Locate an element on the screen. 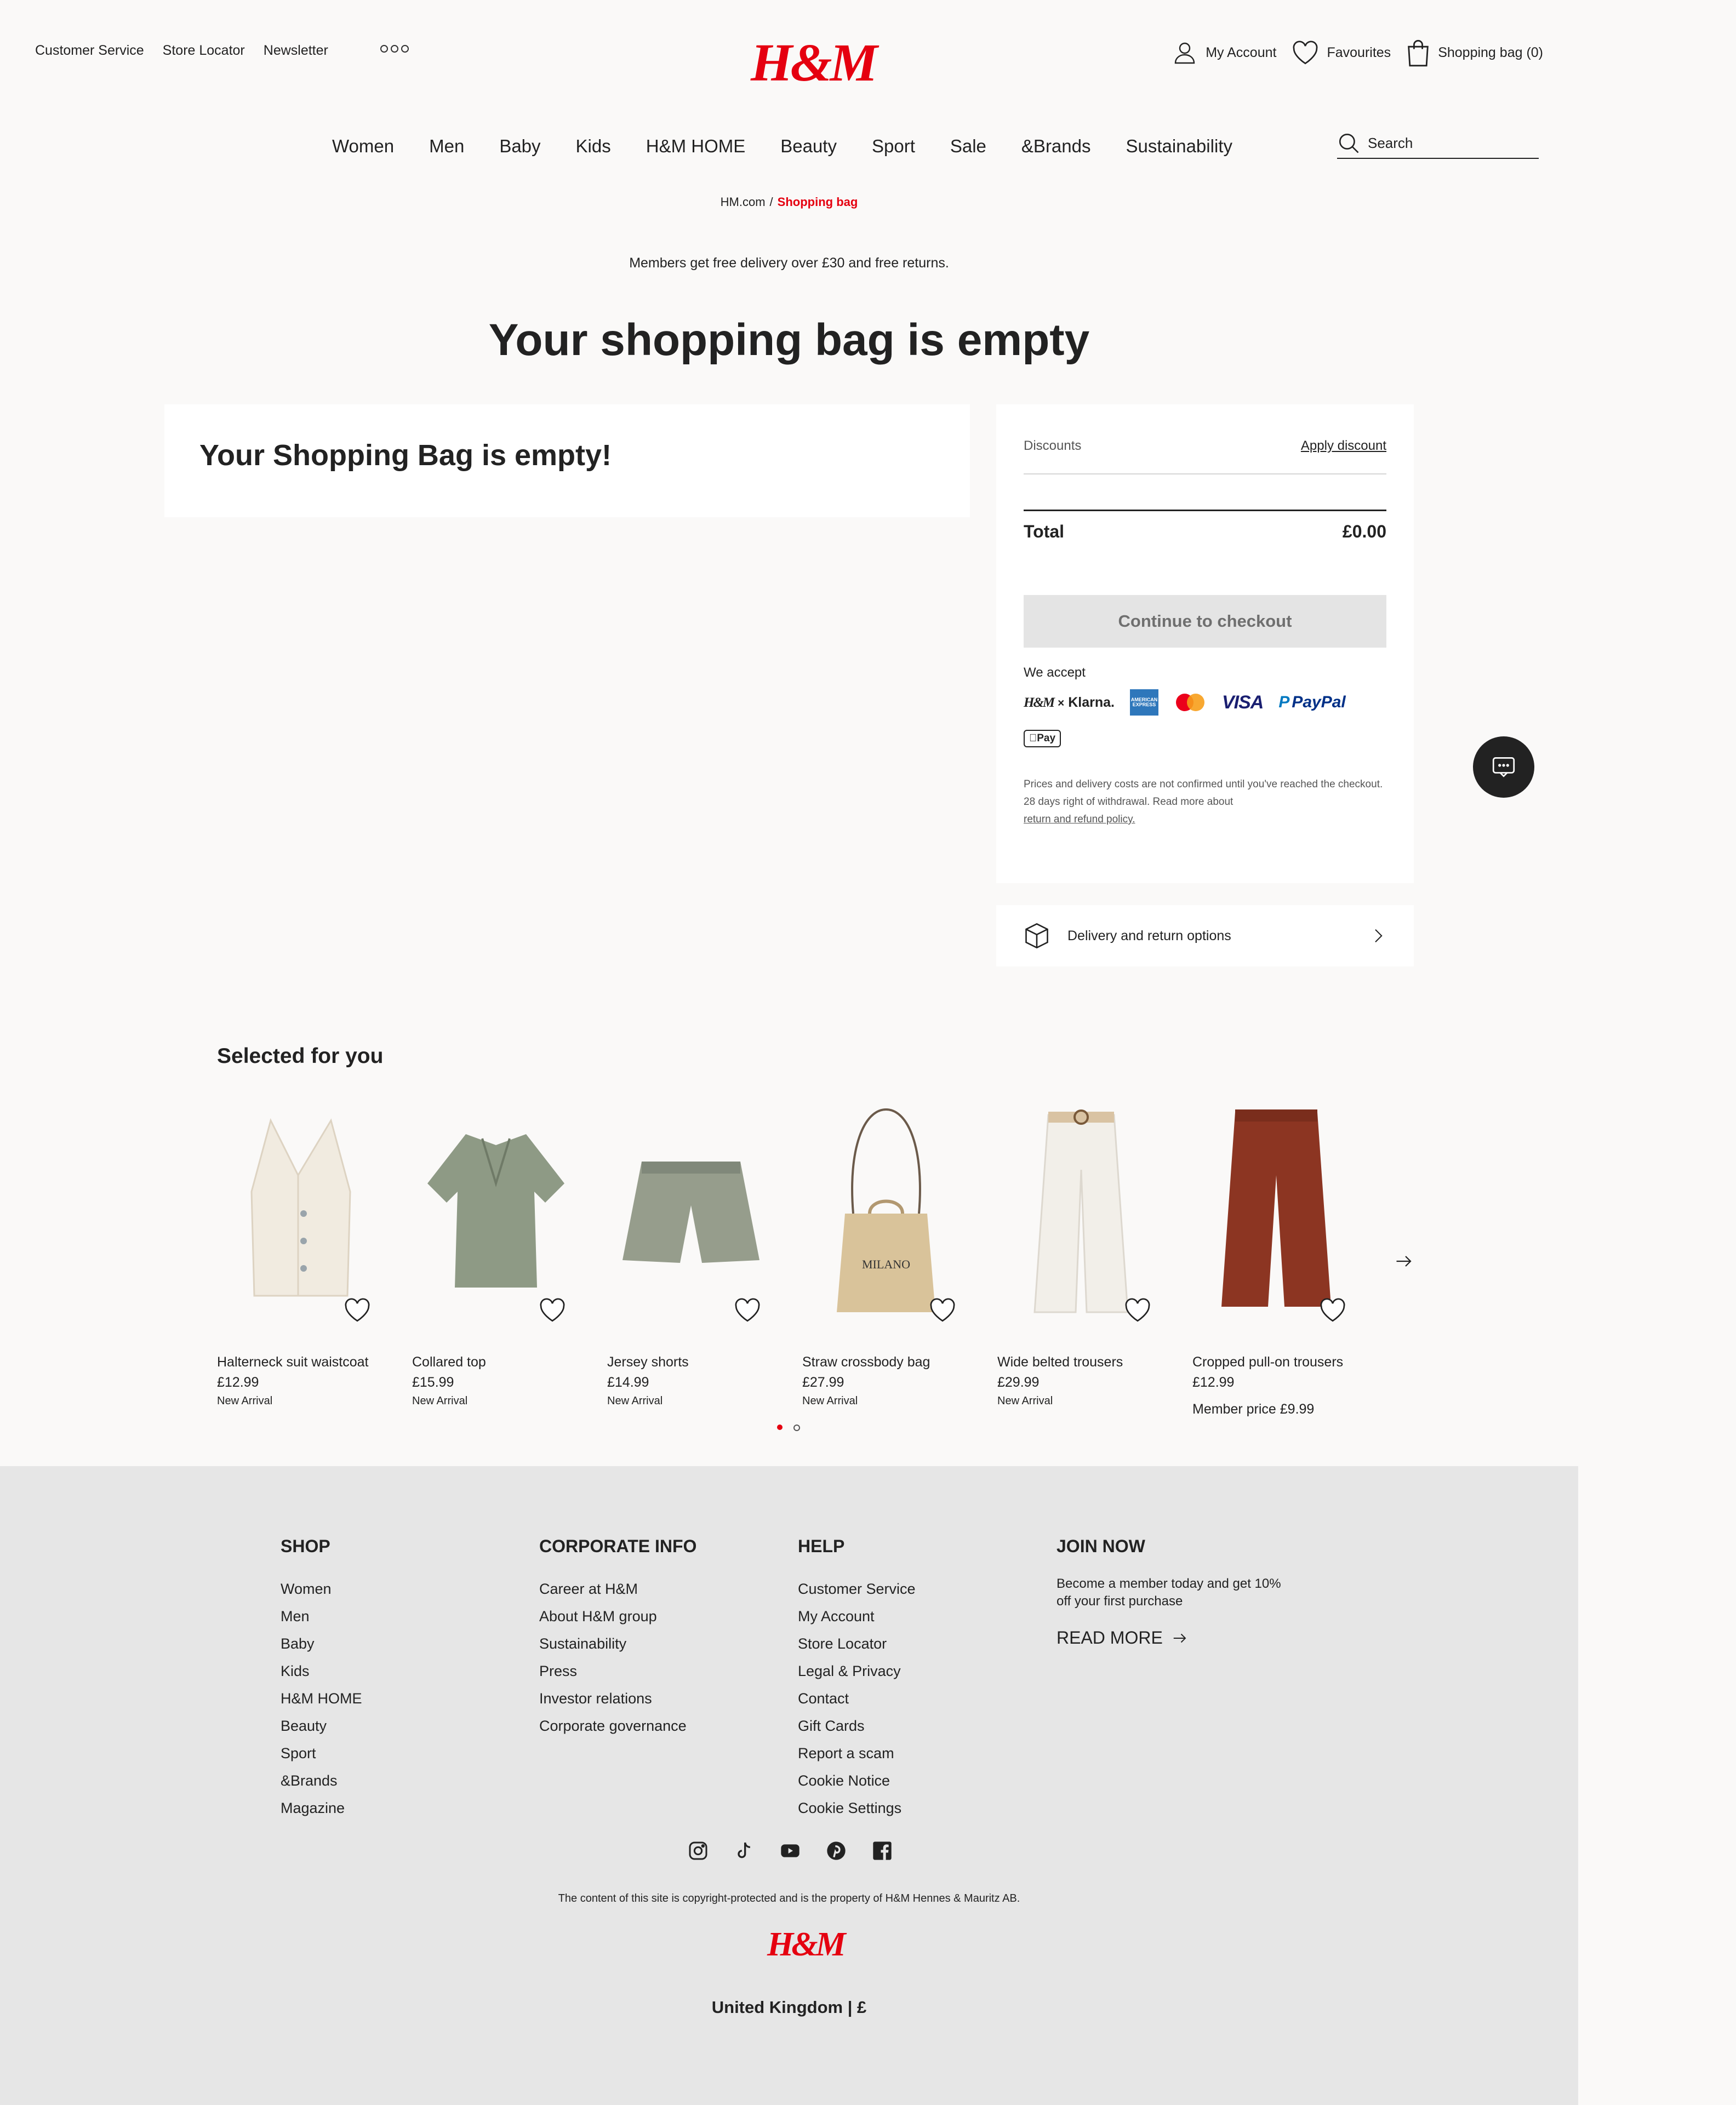  product-name: Halterneck suit waistcoat is located at coordinates (301, 1362).